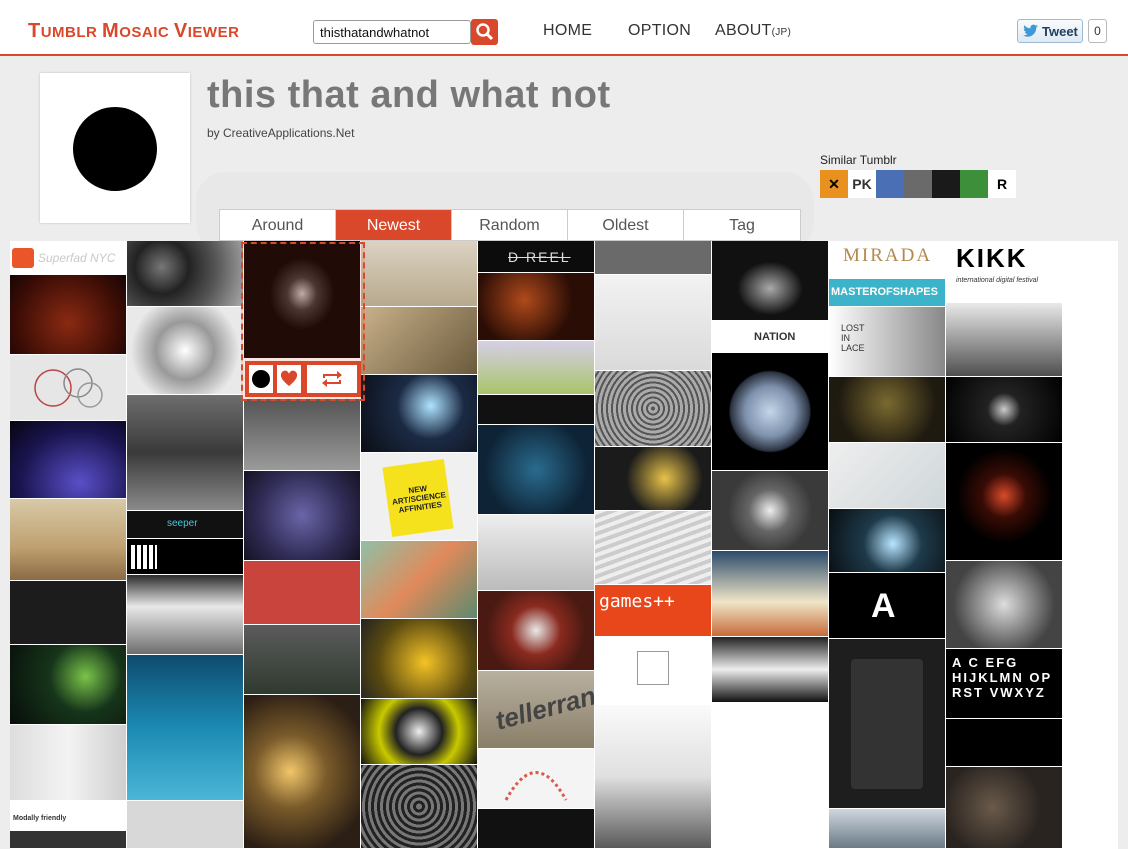 The image size is (1128, 849). I want to click on nav-option: OPTION, so click(659, 31).